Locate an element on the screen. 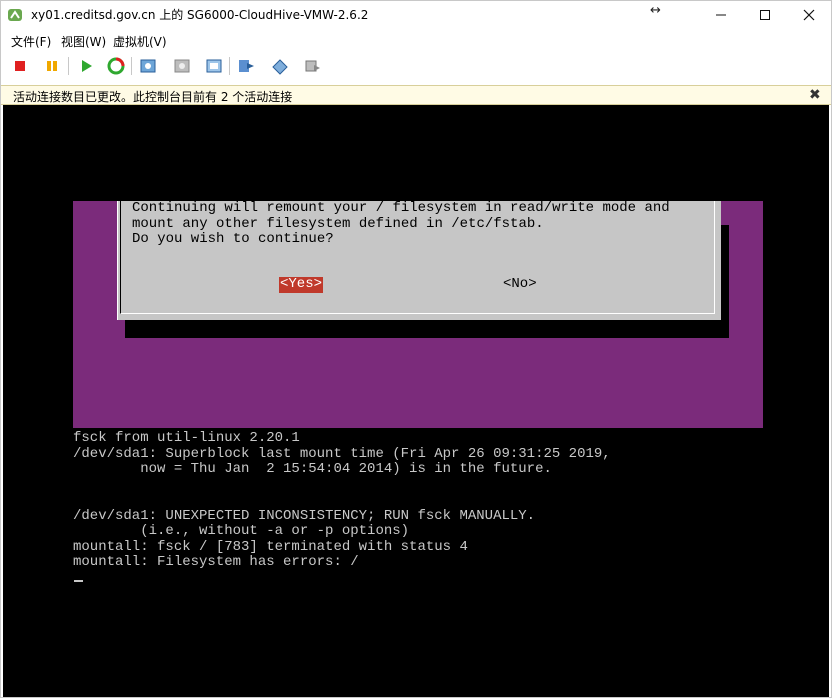 Image resolution: width=832 pixels, height=698 pixels. notification-close-icon: ✖ is located at coordinates (815, 95).